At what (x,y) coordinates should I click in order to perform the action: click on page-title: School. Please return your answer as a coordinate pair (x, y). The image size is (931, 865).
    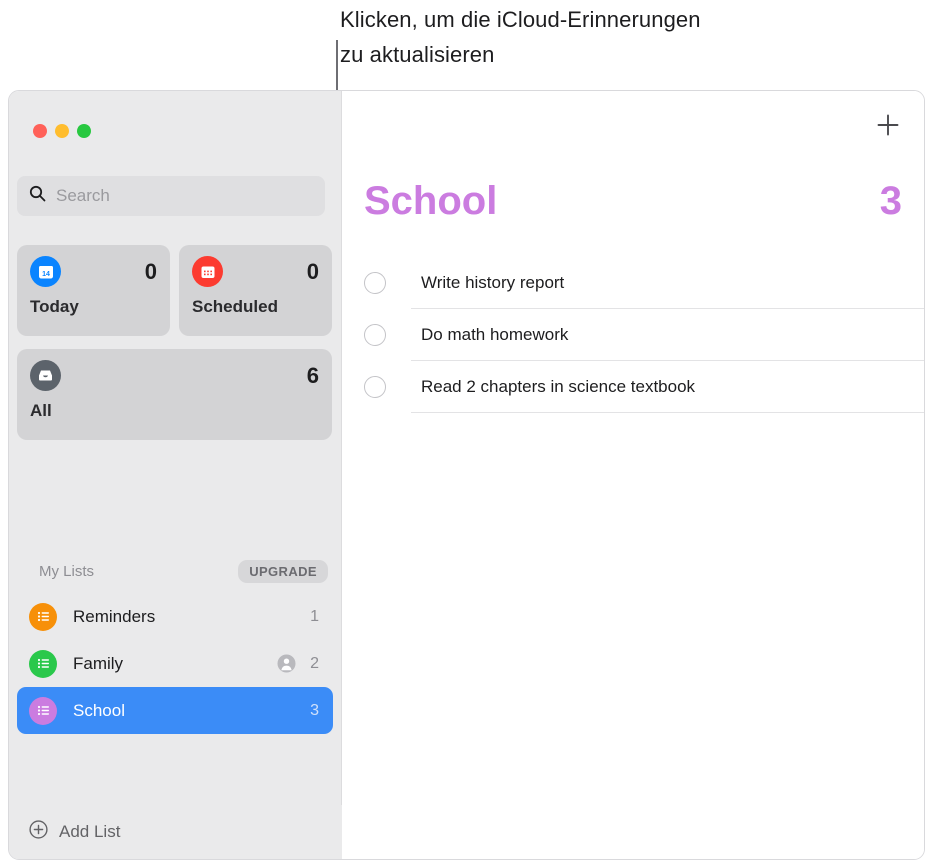
    Looking at the image, I should click on (431, 201).